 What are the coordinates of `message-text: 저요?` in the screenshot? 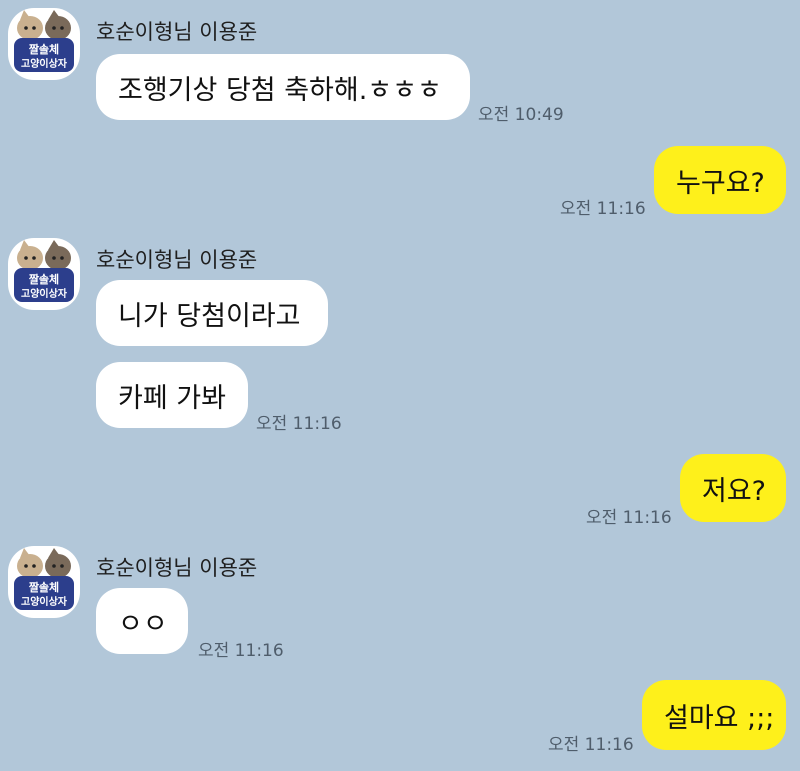 It's located at (734, 491).